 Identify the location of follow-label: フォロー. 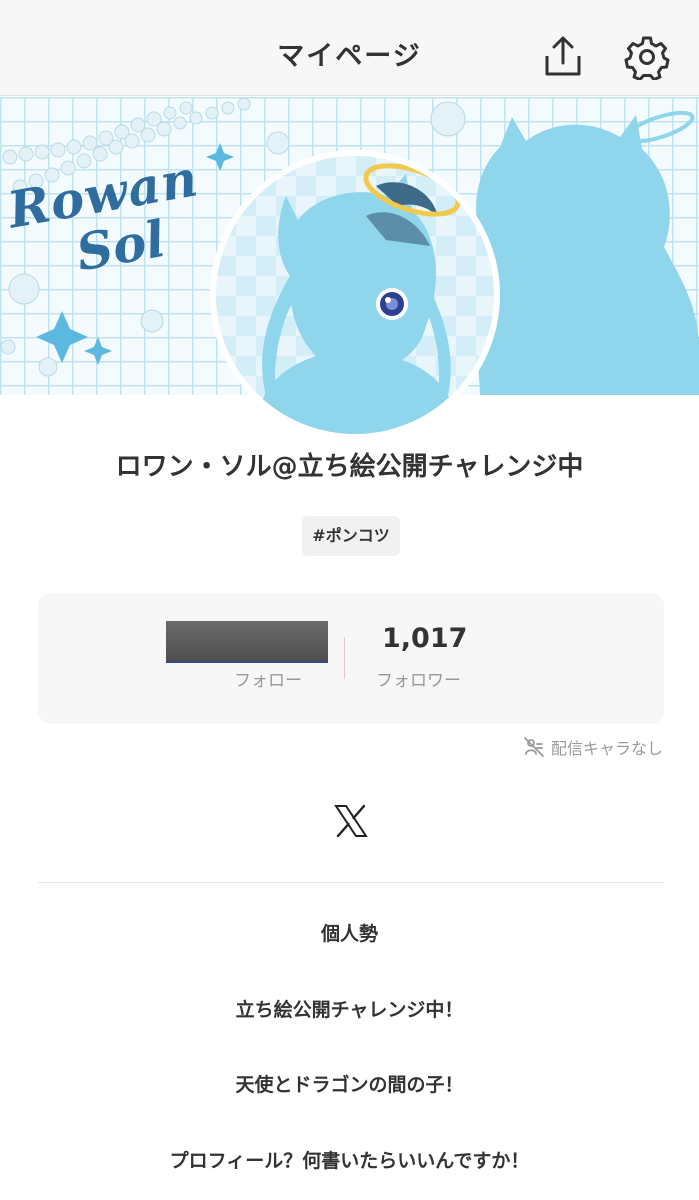
(268, 678).